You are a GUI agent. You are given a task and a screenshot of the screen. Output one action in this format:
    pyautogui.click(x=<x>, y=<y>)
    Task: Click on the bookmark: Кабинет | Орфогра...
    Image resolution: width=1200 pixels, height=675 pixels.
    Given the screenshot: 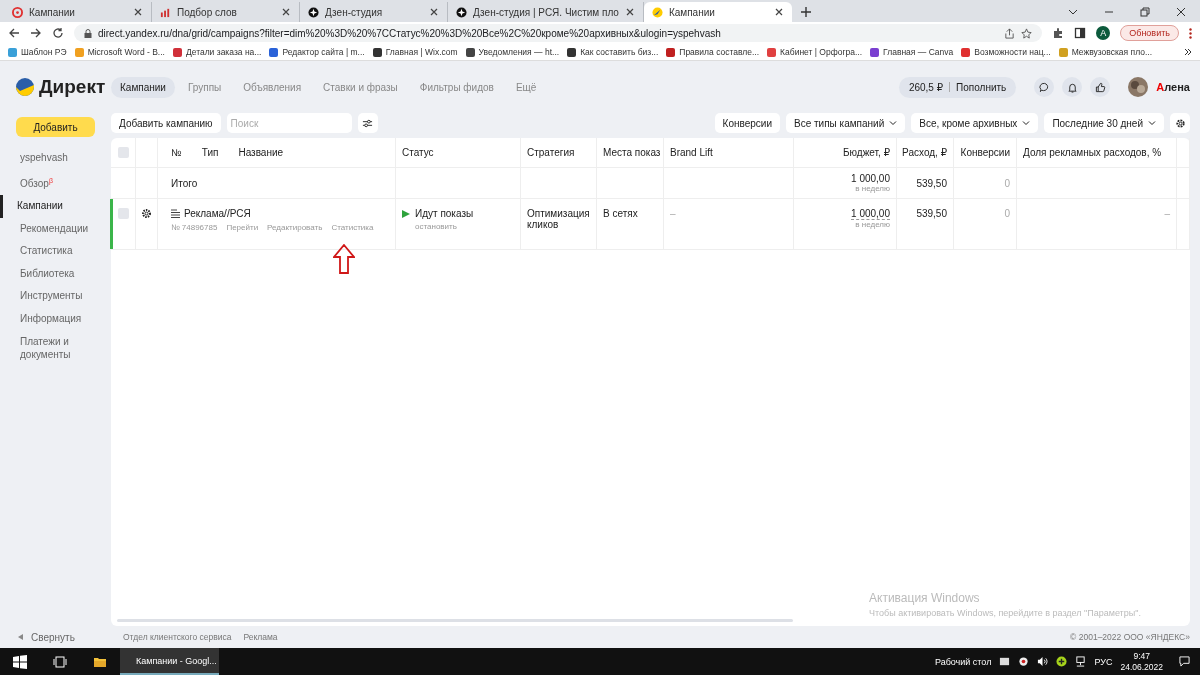 What is the action you would take?
    pyautogui.click(x=815, y=52)
    